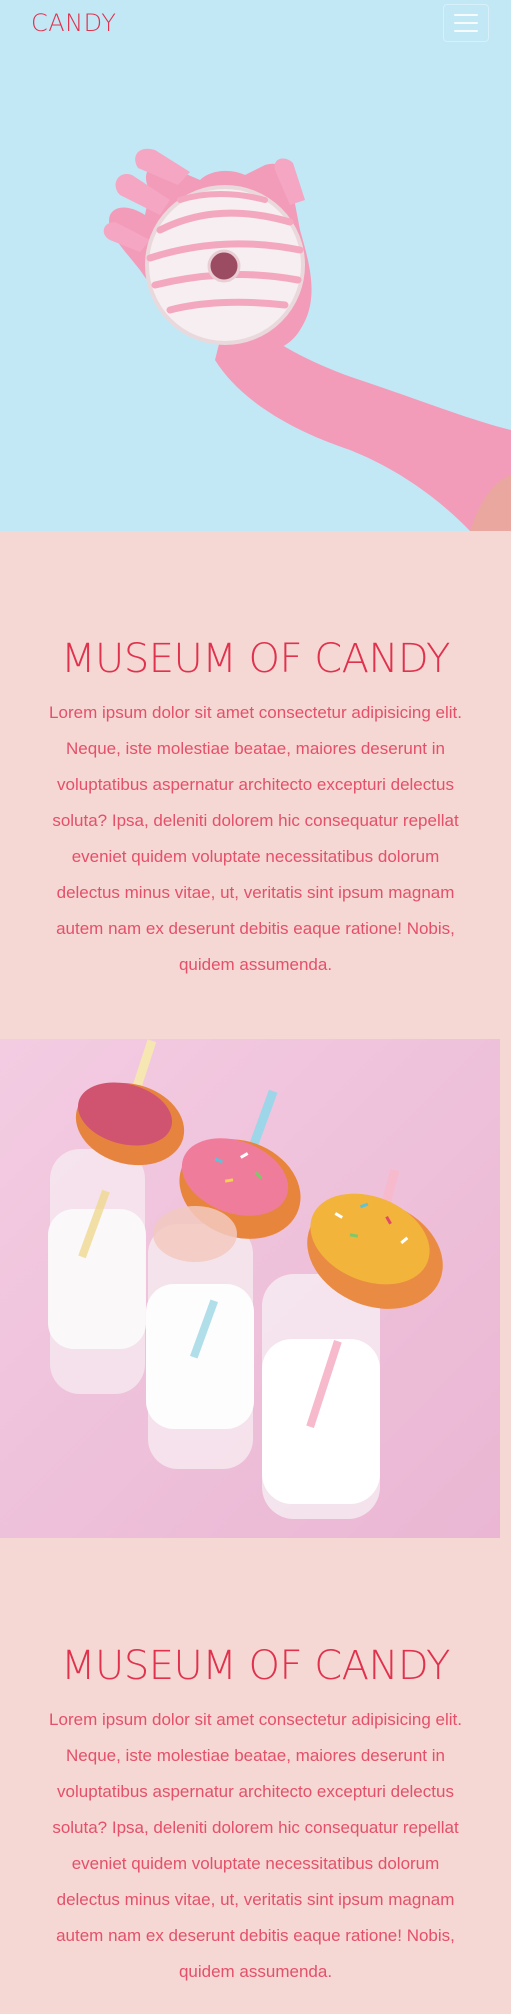 This screenshot has height=2014, width=511. I want to click on menu-toggle-button, so click(466, 23).